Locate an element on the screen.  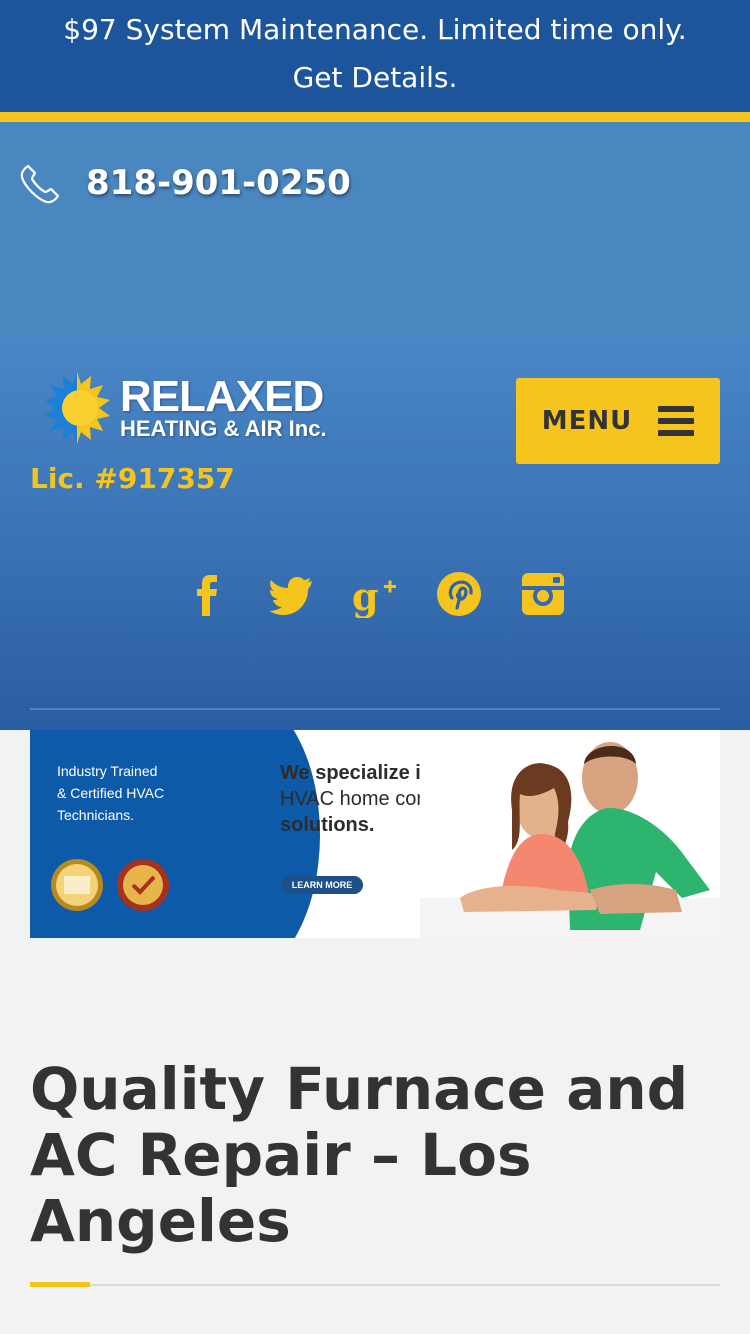
instagram-icon is located at coordinates (543, 594).